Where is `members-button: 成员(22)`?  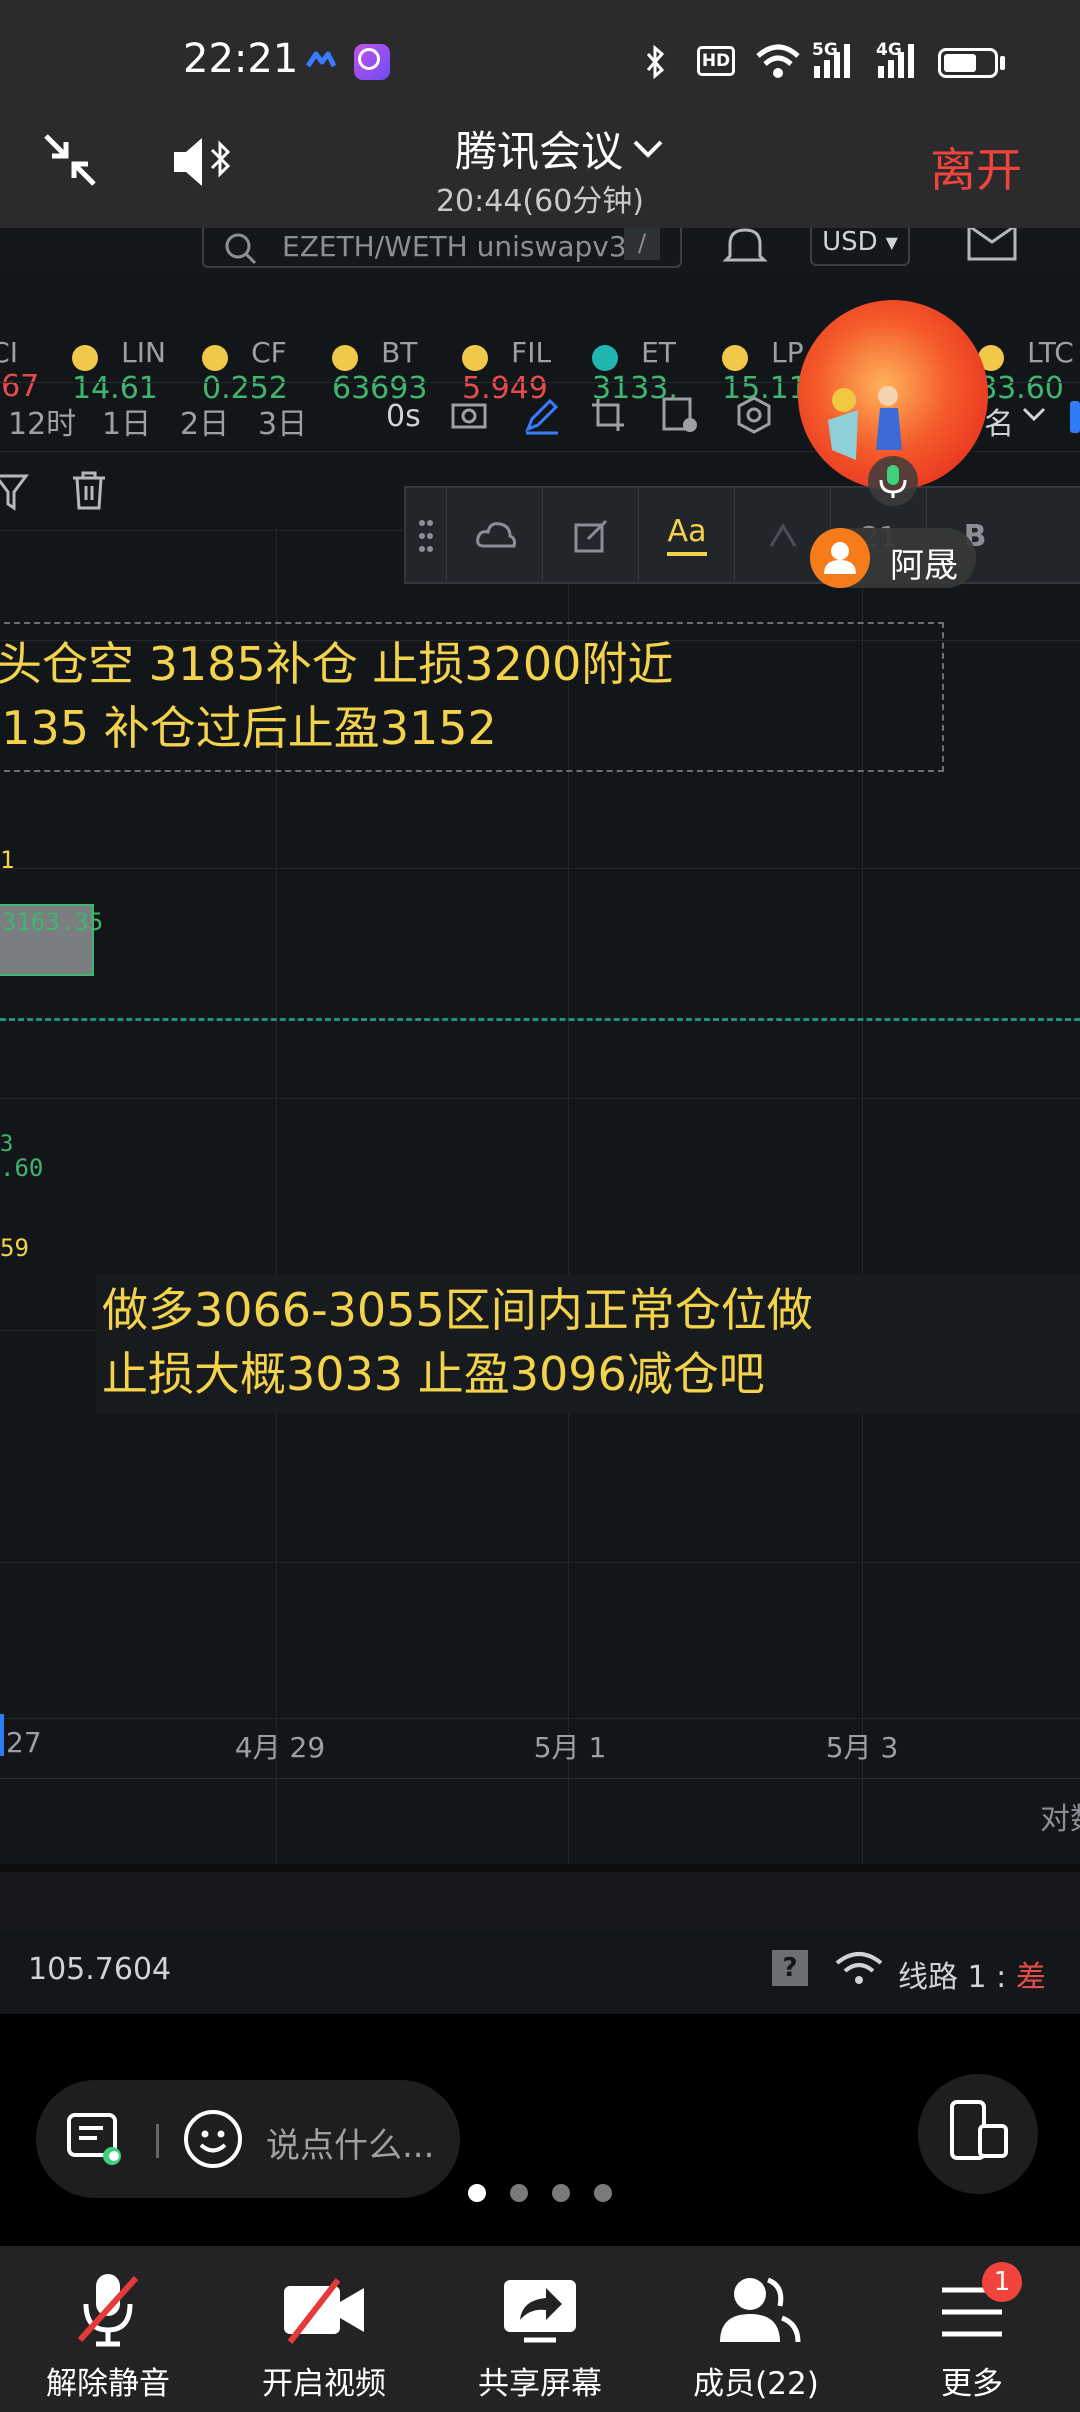
members-button: 成员(22) is located at coordinates (756, 2329).